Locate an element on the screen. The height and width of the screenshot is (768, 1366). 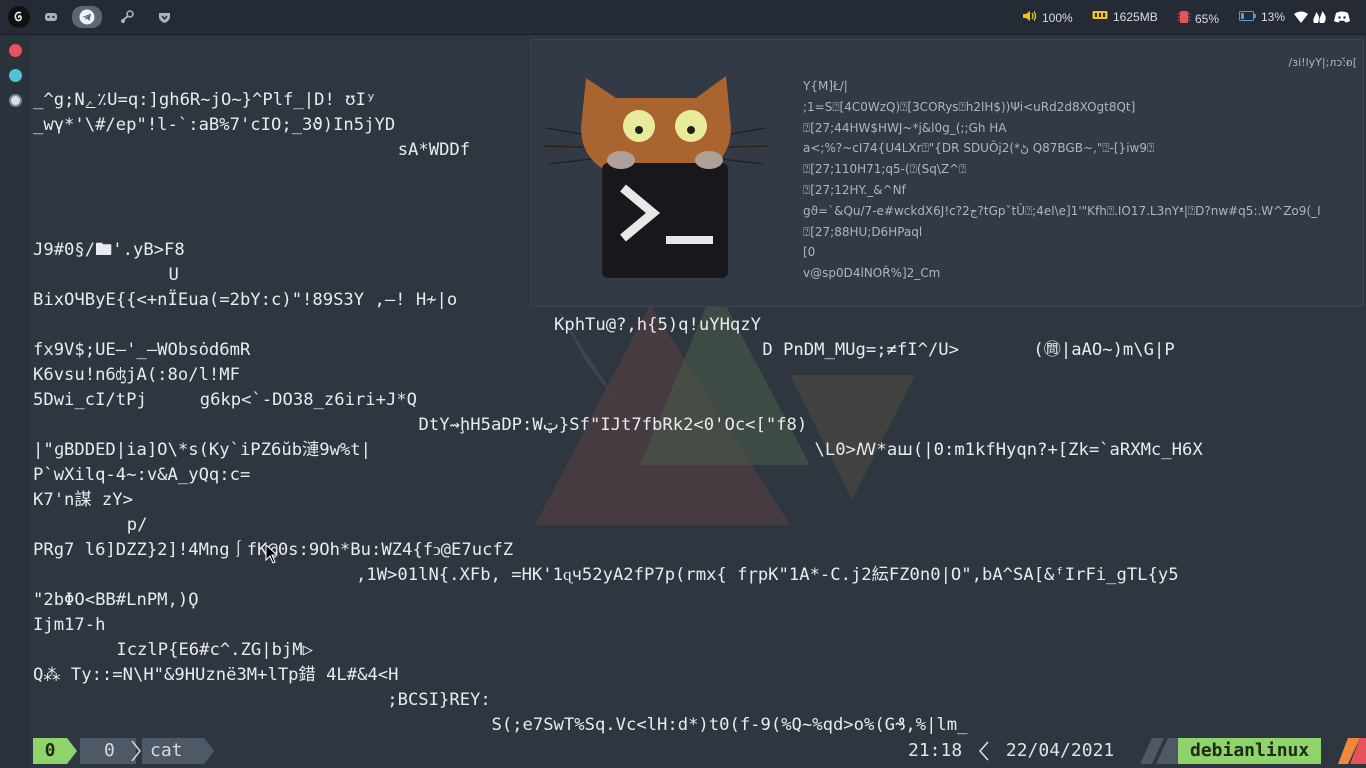
terminal-line: |"ɡBDDED|ia]O\*s(Ky`iPZ6ŭb漣9w%t| is located at coordinates (202, 450).